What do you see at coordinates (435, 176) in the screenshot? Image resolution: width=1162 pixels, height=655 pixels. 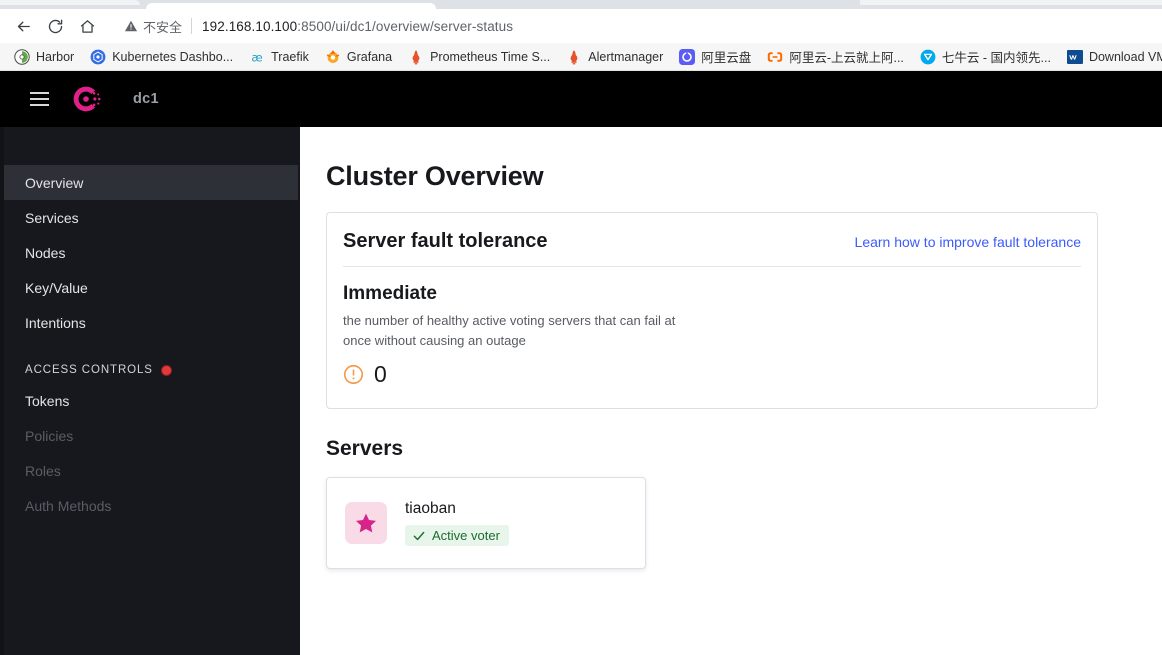 I see `page-title: Cluster Overview` at bounding box center [435, 176].